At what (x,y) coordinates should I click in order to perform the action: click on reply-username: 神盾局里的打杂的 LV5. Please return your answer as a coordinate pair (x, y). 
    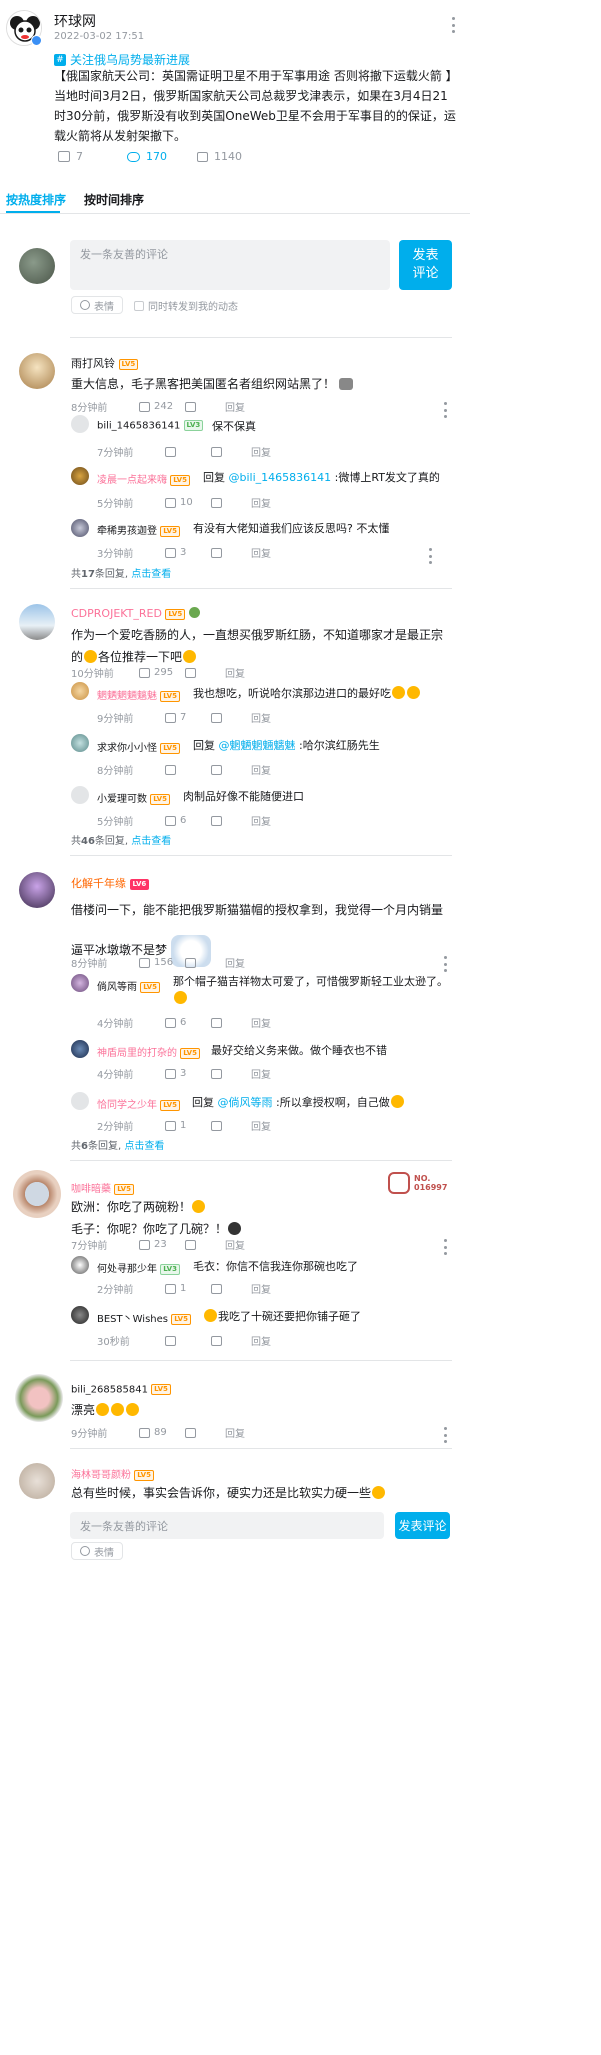
    Looking at the image, I should click on (148, 1051).